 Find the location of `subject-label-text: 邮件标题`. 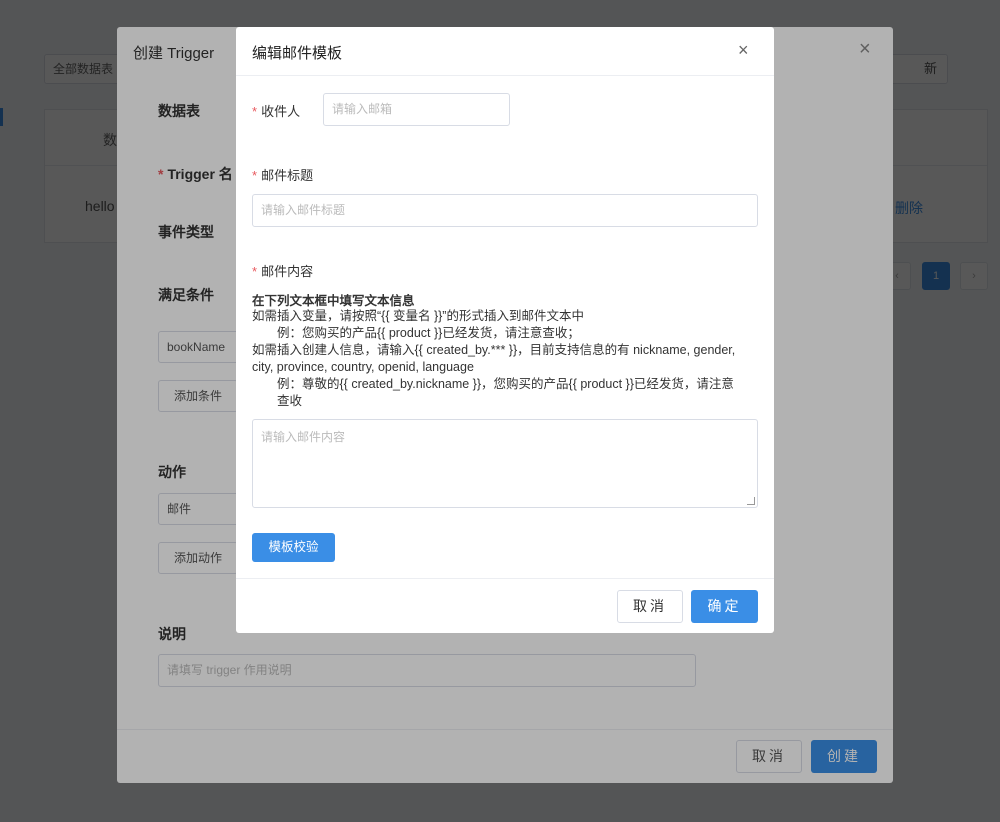

subject-label-text: 邮件标题 is located at coordinates (287, 175).